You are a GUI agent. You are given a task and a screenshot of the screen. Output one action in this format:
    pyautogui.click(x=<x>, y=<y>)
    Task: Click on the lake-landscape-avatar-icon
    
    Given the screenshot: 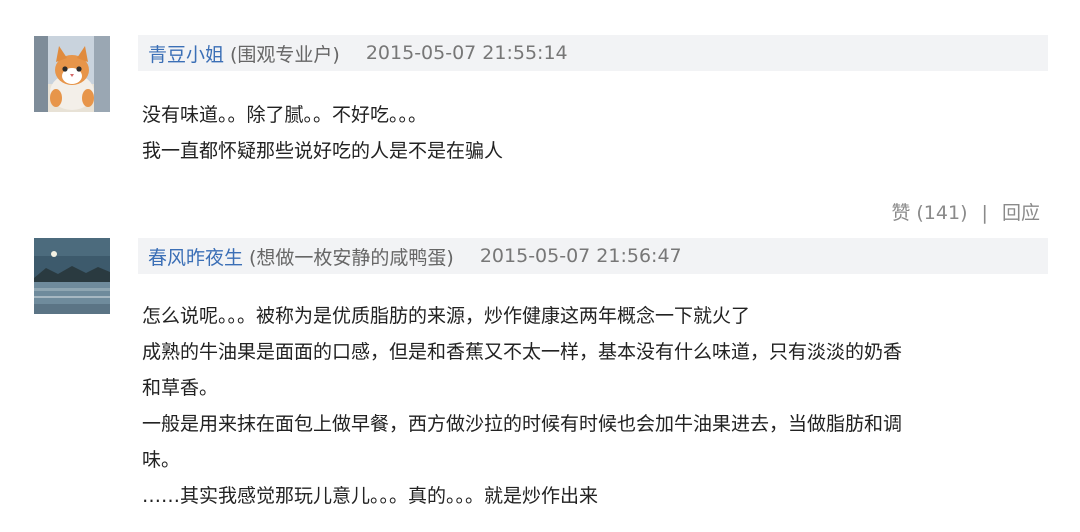 What is the action you would take?
    pyautogui.click(x=72, y=276)
    